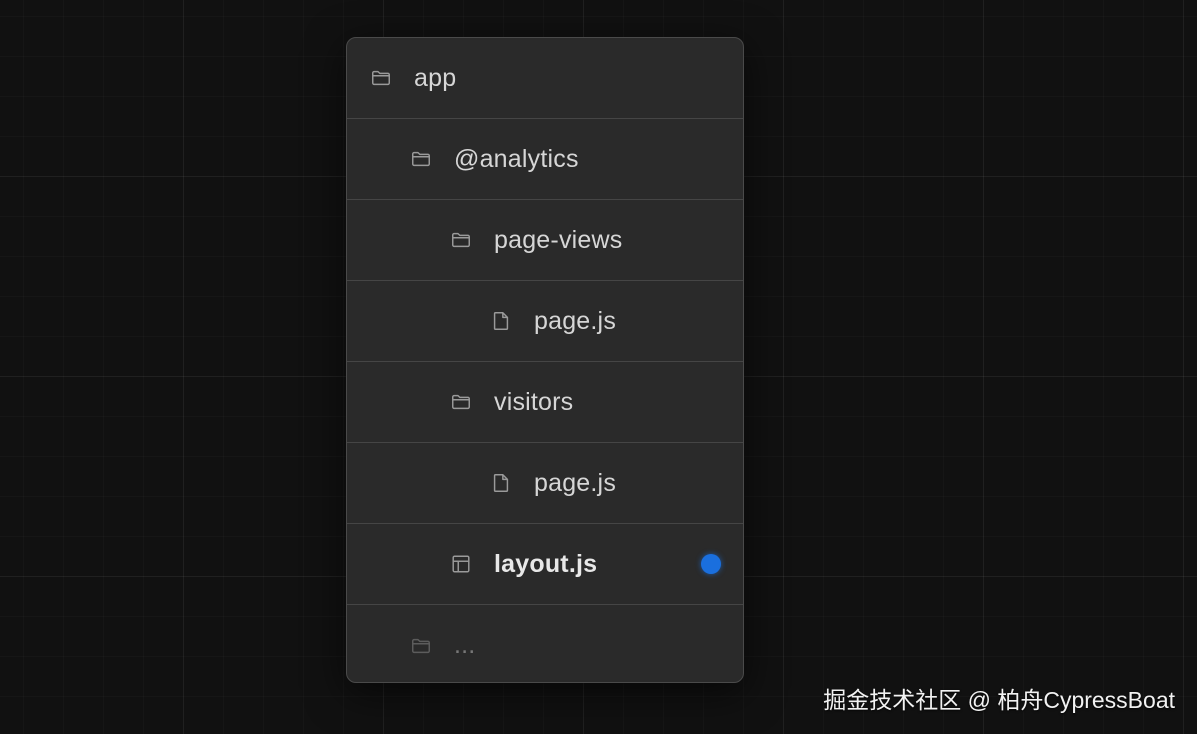  Describe the element at coordinates (999, 700) in the screenshot. I see `watermark: 掘金技术社区 @ 柏舟CypressBoat` at that location.